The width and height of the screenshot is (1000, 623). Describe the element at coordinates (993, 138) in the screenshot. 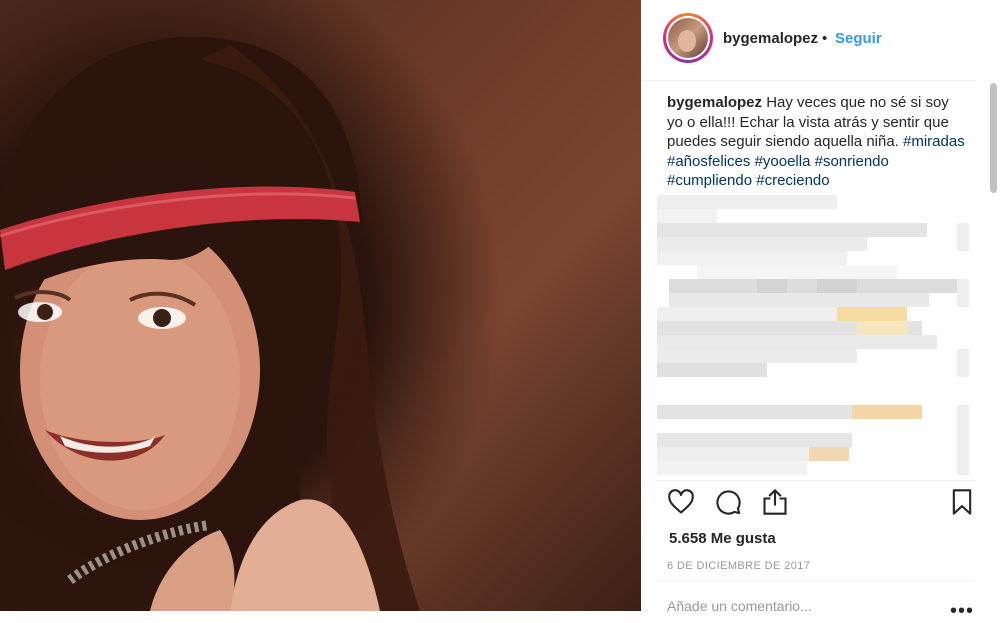

I see `comments-scrollbar` at that location.